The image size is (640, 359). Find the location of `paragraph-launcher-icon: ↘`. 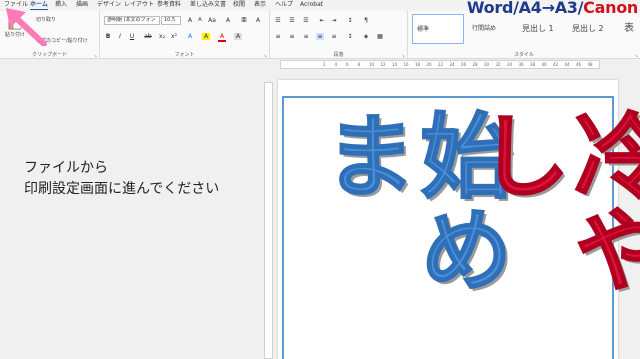

paragraph-launcher-icon: ↘ is located at coordinates (403, 55).